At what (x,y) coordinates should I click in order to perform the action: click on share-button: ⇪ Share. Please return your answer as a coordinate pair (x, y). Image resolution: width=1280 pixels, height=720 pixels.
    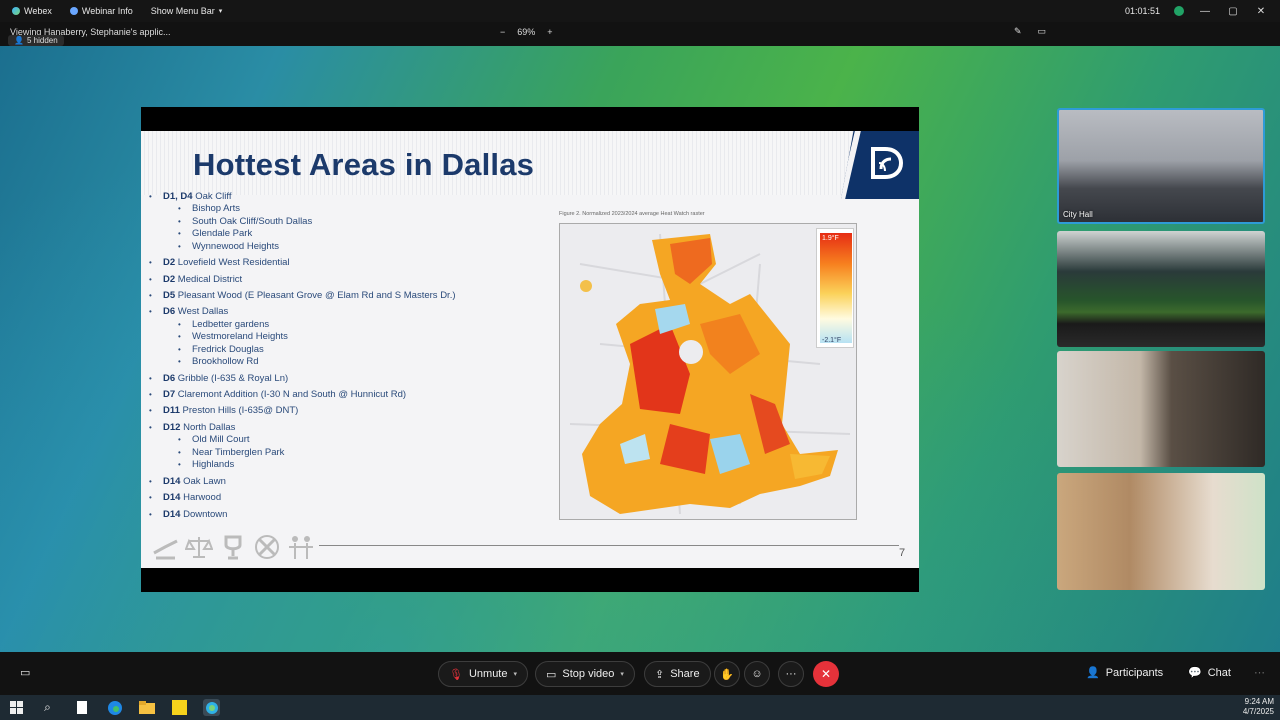
    Looking at the image, I should click on (677, 674).